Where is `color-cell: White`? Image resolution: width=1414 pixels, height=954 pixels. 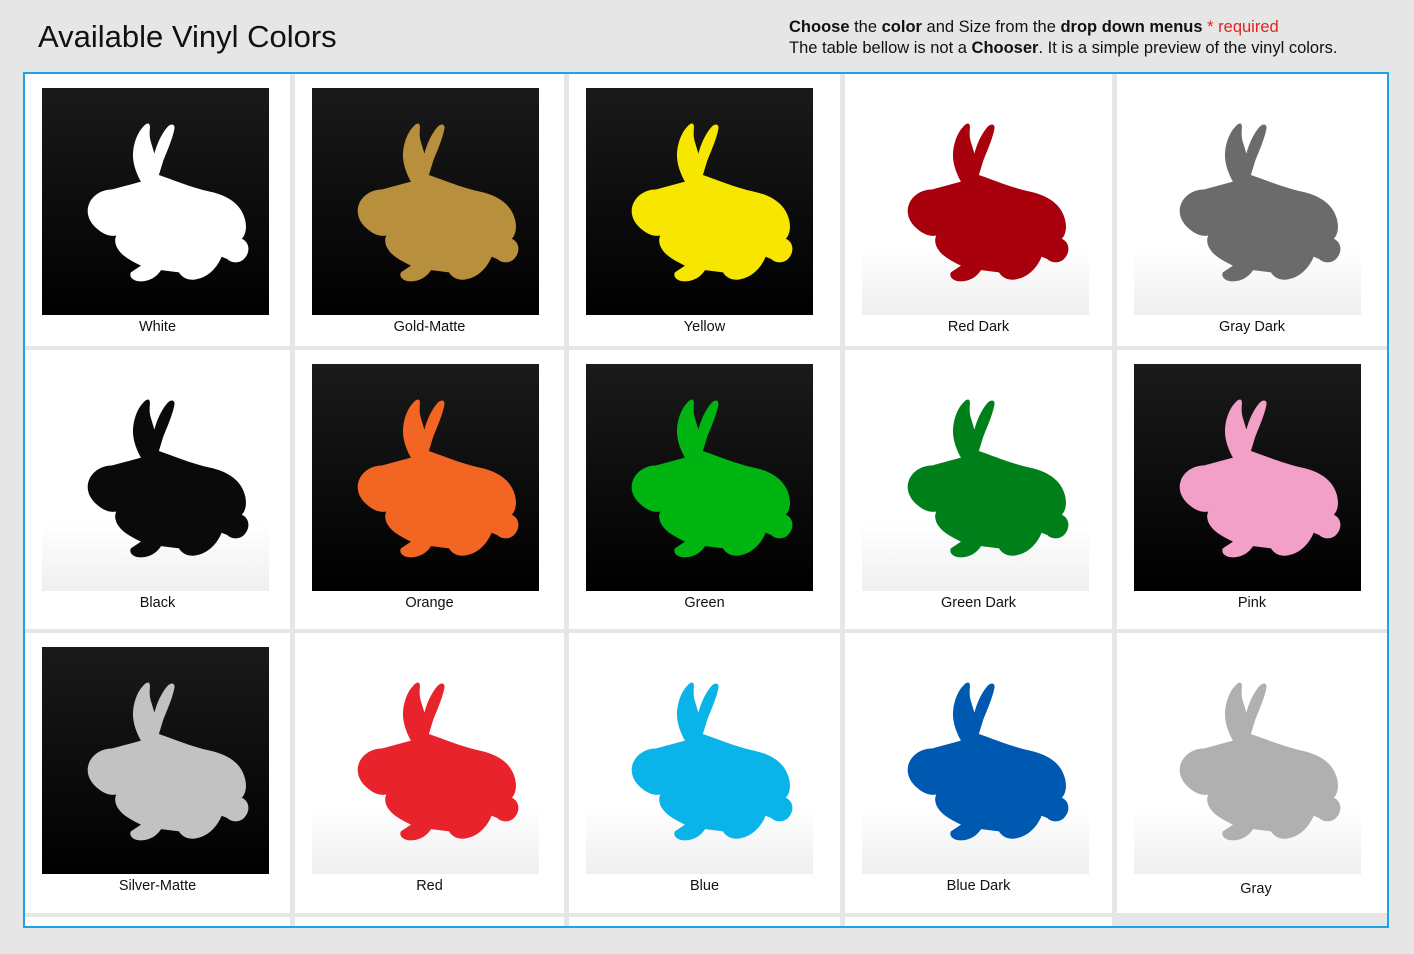 color-cell: White is located at coordinates (157, 210).